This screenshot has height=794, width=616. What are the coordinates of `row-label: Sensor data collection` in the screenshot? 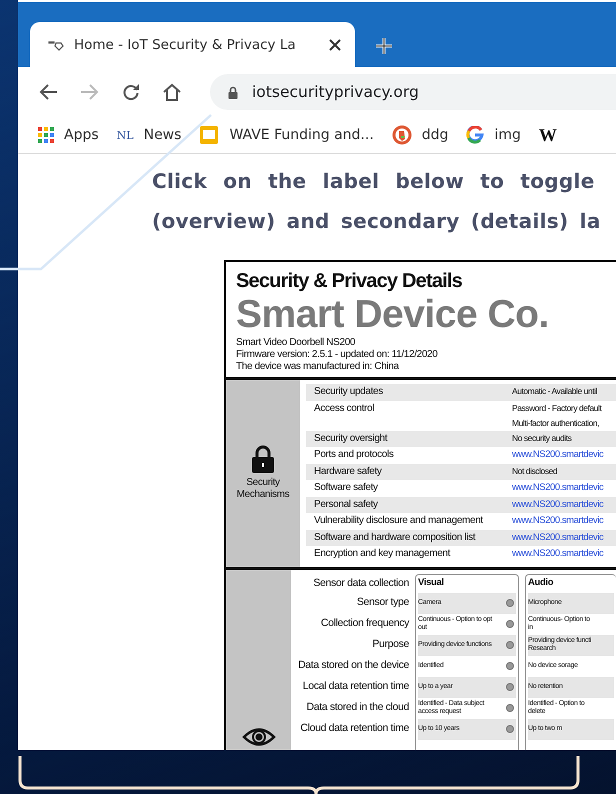 It's located at (361, 583).